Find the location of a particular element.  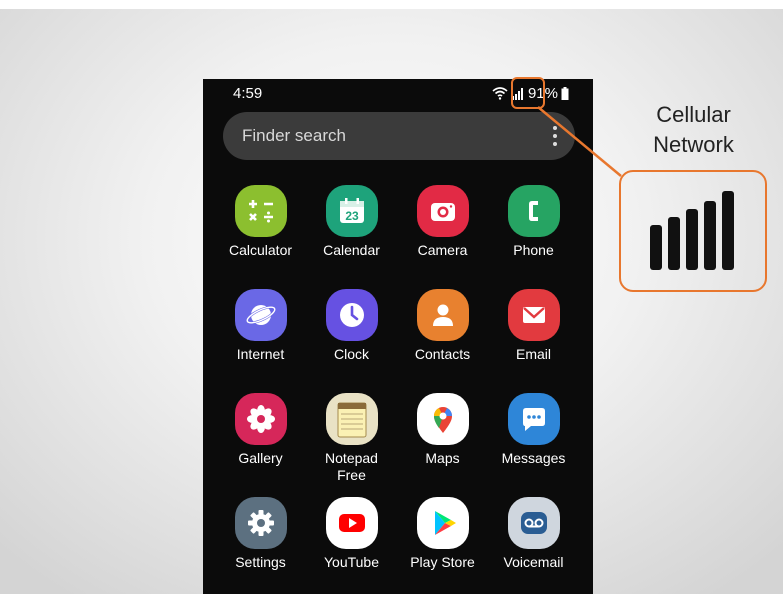

callout-line2: Network is located at coordinates (693, 144).